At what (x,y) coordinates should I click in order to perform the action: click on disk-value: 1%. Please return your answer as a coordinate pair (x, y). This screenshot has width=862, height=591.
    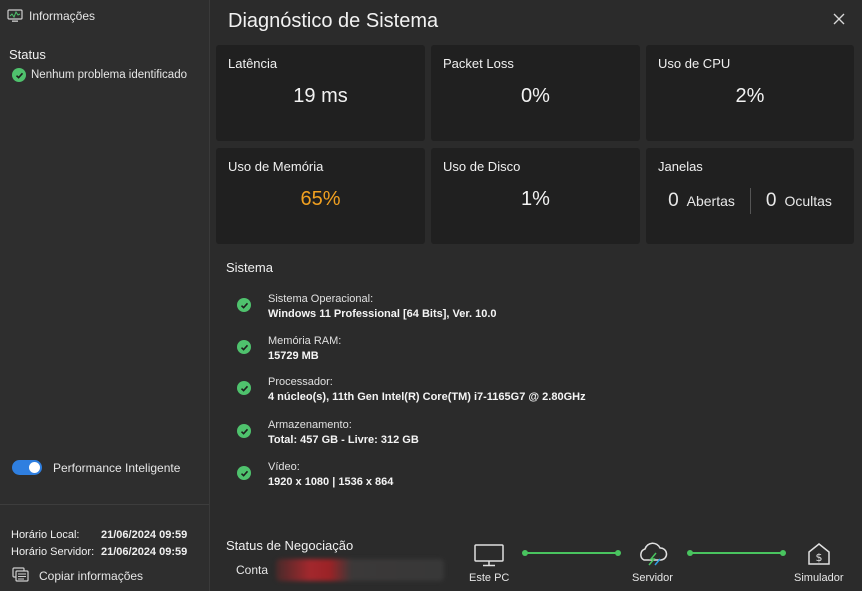
    Looking at the image, I should click on (535, 199).